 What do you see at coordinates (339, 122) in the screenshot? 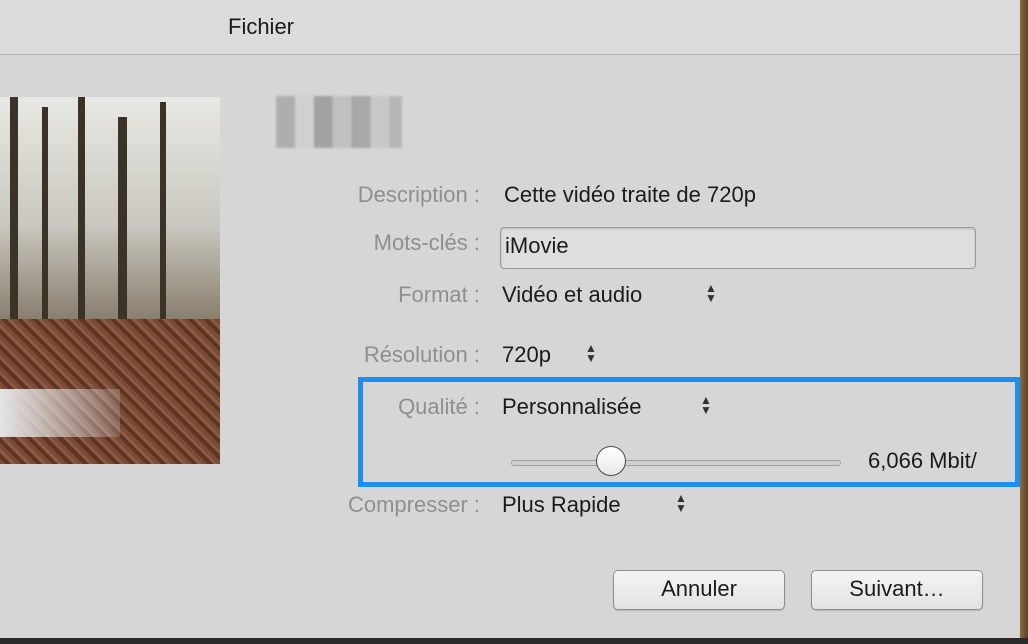
I see `project-name-redacted` at bounding box center [339, 122].